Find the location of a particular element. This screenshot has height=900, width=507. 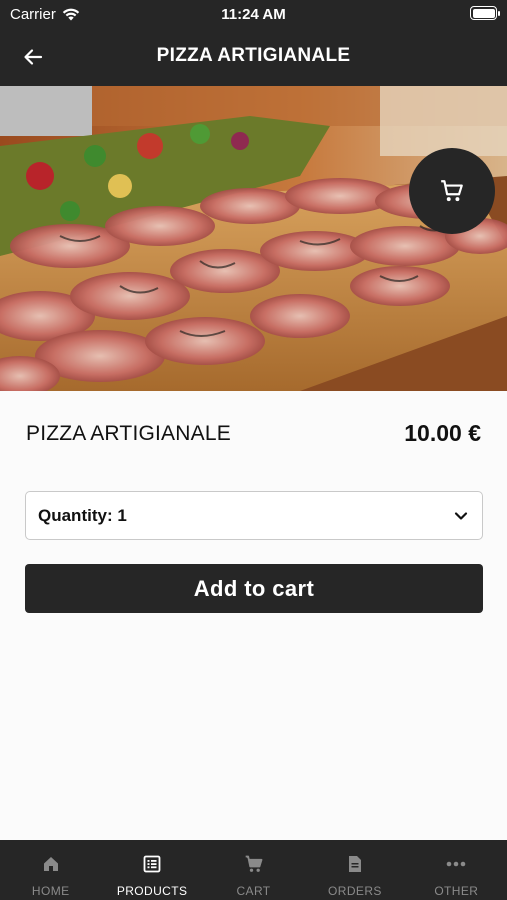

tab-other: OTHER is located at coordinates (456, 870).